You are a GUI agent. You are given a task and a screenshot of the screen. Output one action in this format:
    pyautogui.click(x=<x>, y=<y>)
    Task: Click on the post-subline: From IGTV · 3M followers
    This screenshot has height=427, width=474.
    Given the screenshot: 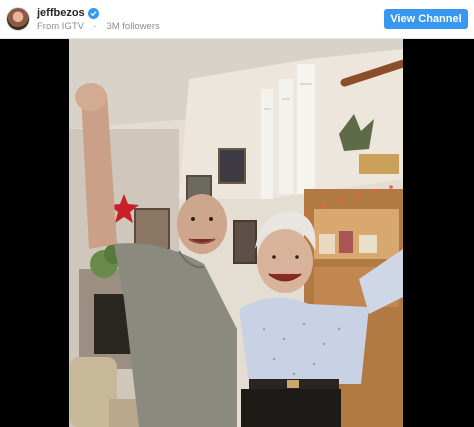 What is the action you would take?
    pyautogui.click(x=102, y=26)
    